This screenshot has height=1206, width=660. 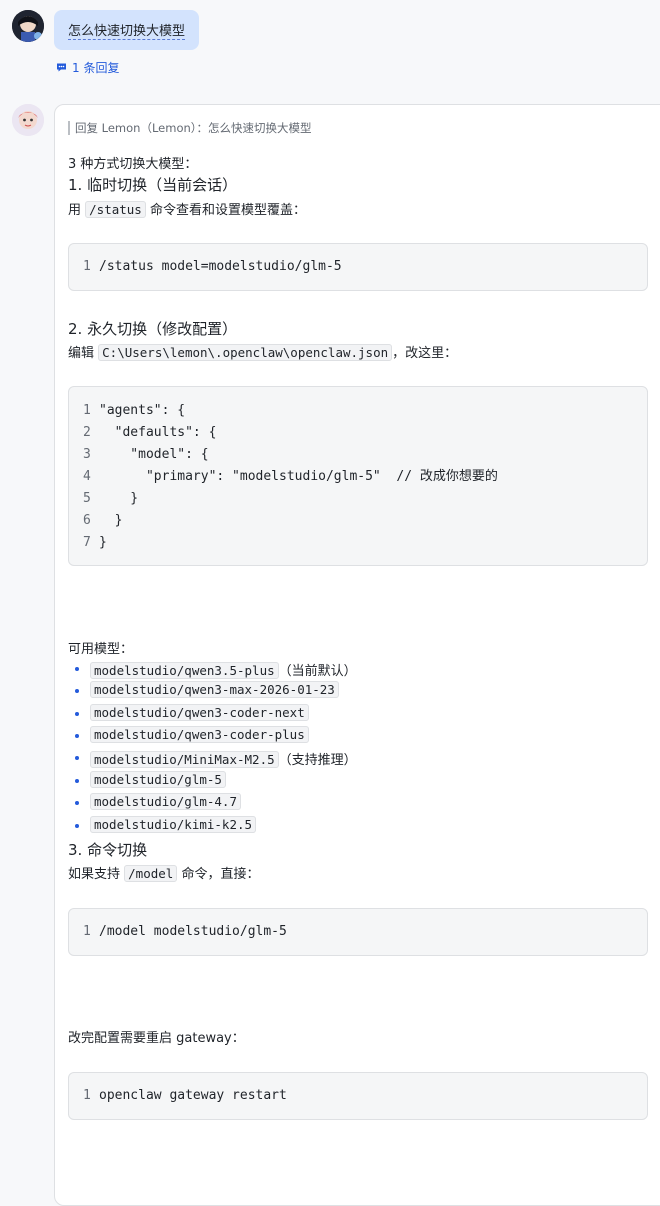 I want to click on model-note: （当前默认）, so click(x=317, y=671).